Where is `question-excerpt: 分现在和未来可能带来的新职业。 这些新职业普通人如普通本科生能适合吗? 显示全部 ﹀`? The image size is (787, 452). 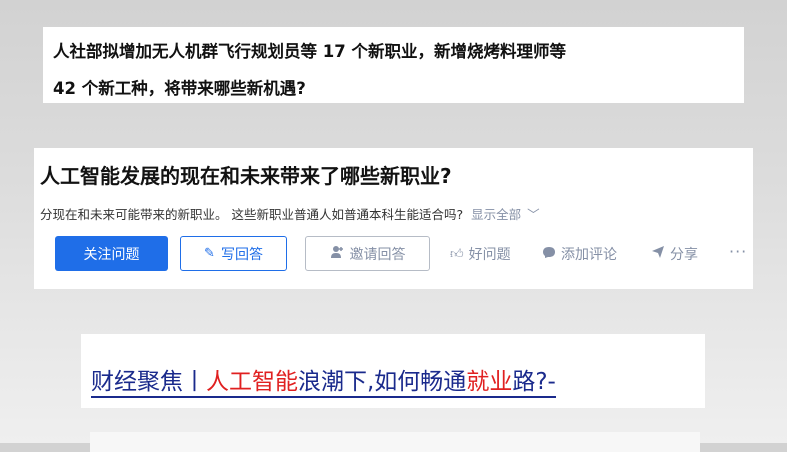
question-excerpt: 分现在和未来可能带来的新职业。 这些新职业普通人如普通本科生能适合吗? 显示全部 ﹀ is located at coordinates (290, 213).